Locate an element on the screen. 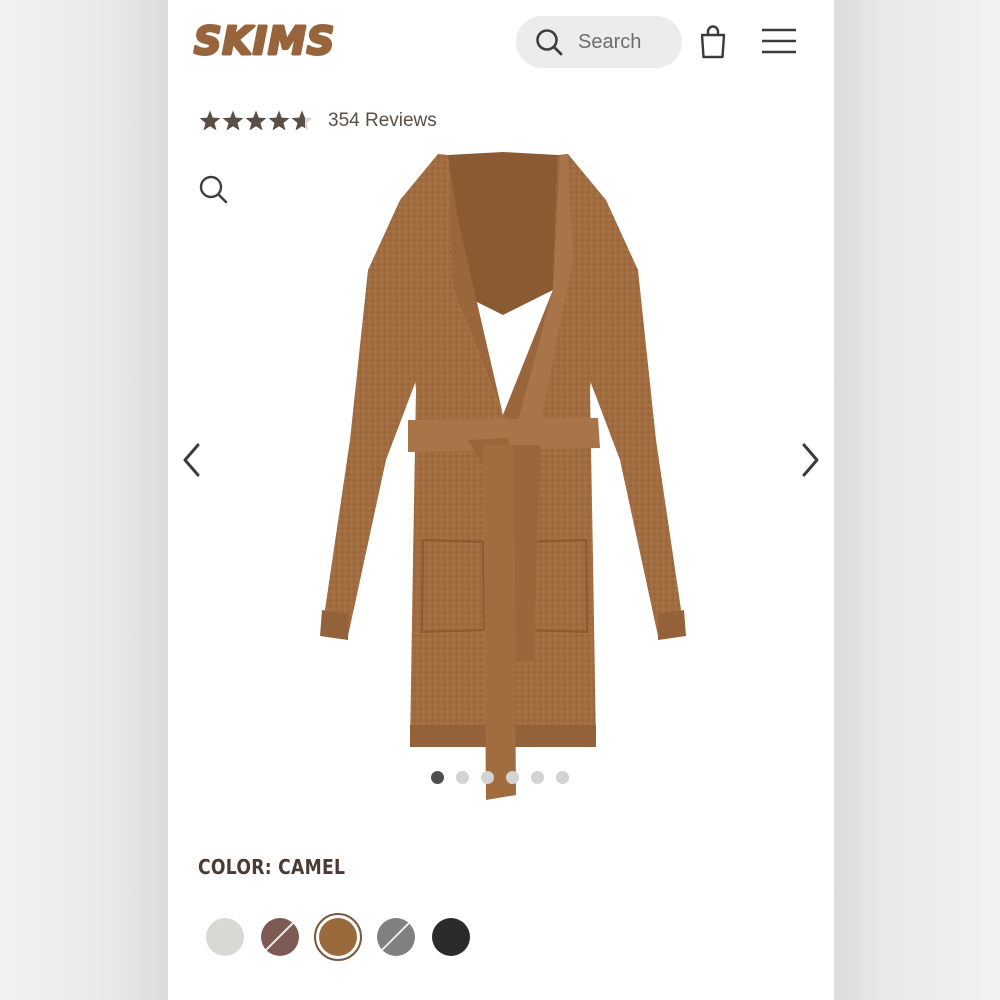 The height and width of the screenshot is (1000, 1000). shopping-bag-icon is located at coordinates (713, 42).